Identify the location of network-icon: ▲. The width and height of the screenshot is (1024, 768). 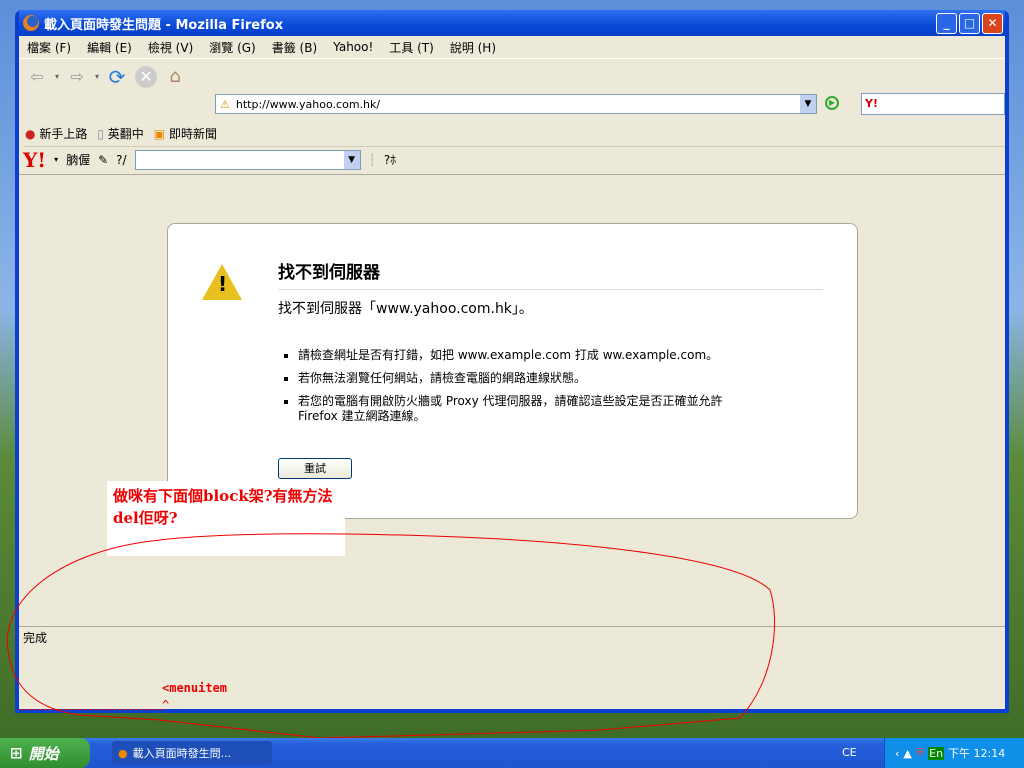
(907, 753).